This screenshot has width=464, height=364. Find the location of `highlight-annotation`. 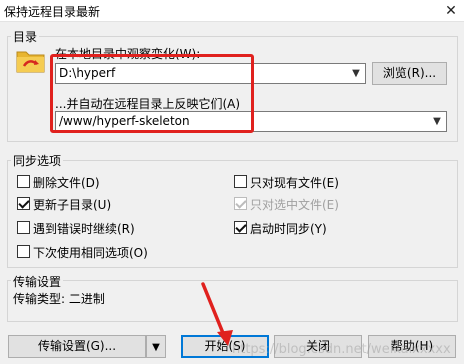

highlight-annotation is located at coordinates (152, 93).